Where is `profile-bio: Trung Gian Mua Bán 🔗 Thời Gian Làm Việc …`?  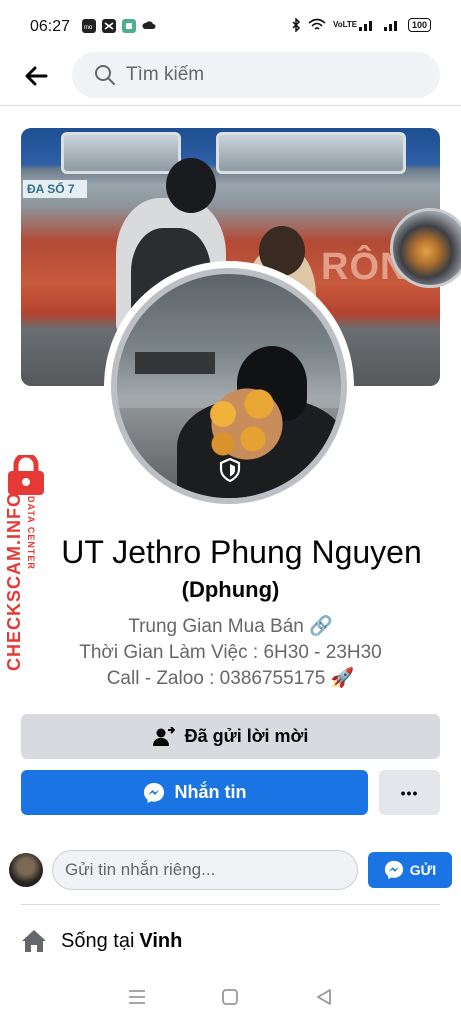 profile-bio: Trung Gian Mua Bán 🔗 Thời Gian Làm Việc … is located at coordinates (230, 653).